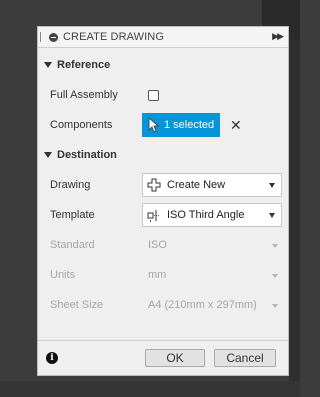  What do you see at coordinates (294, 218) in the screenshot?
I see `background-right-edge` at bounding box center [294, 218].